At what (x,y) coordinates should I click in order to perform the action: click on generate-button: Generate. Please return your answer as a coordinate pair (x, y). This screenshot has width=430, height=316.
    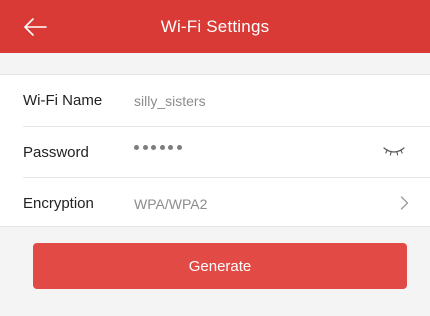
    Looking at the image, I should click on (220, 266).